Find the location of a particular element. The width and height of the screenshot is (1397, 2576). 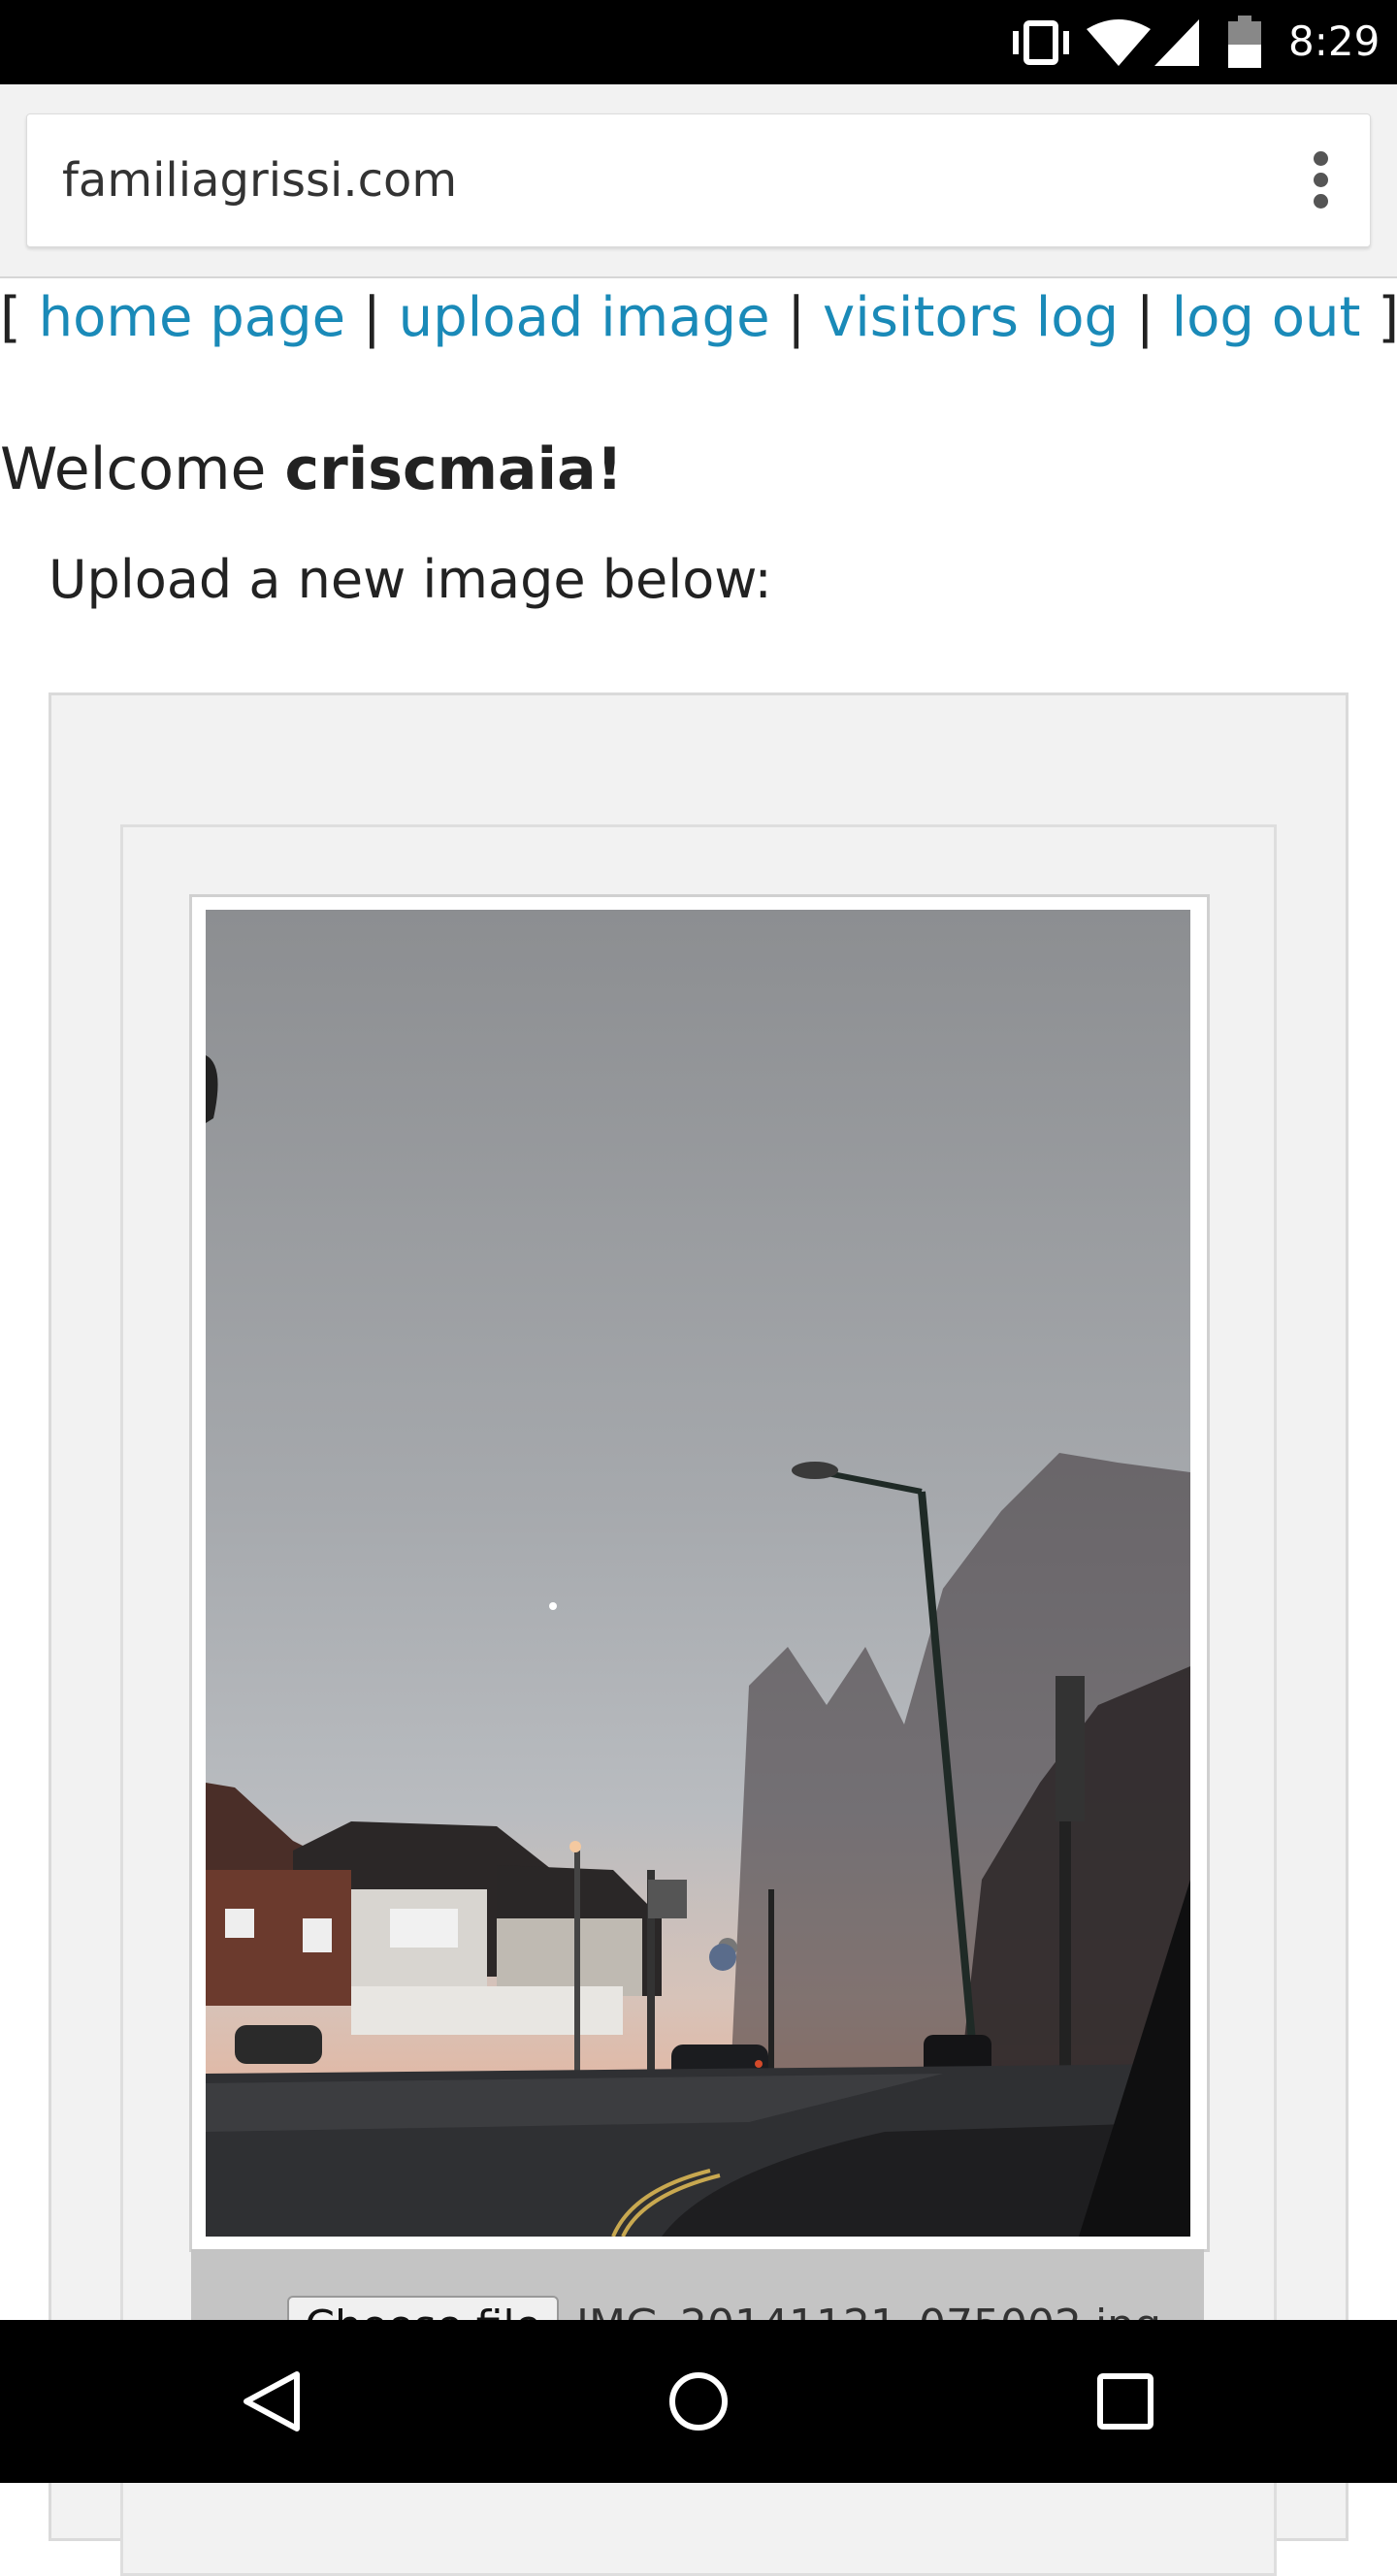

nav-link-logout: log out is located at coordinates (1266, 317).